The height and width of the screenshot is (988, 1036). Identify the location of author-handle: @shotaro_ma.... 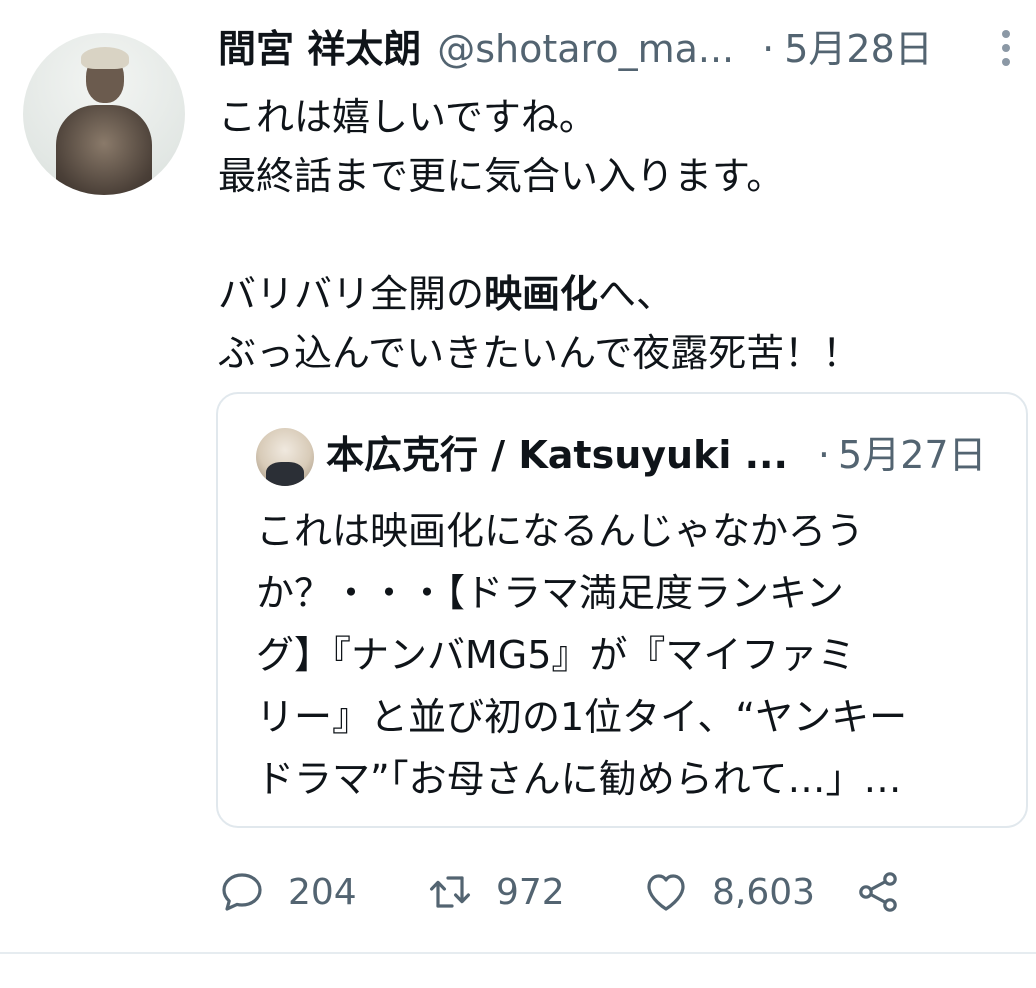
(585, 49).